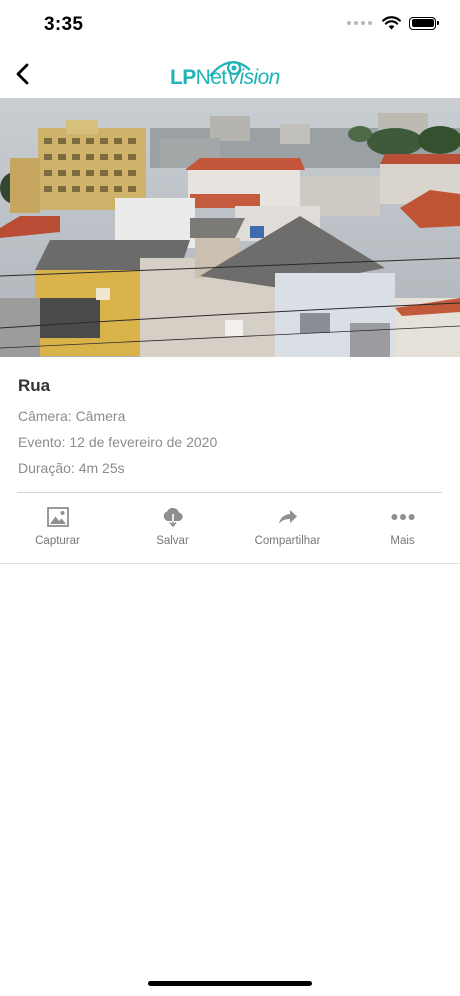 The image size is (460, 996). What do you see at coordinates (230, 983) in the screenshot?
I see `home-indicator` at bounding box center [230, 983].